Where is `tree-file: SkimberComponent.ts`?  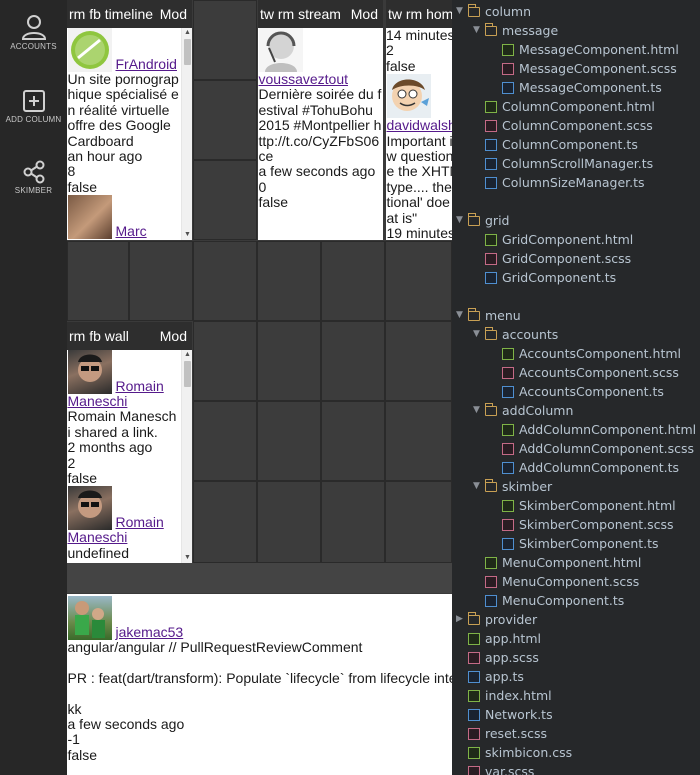 tree-file: SkimberComponent.ts is located at coordinates (574, 543).